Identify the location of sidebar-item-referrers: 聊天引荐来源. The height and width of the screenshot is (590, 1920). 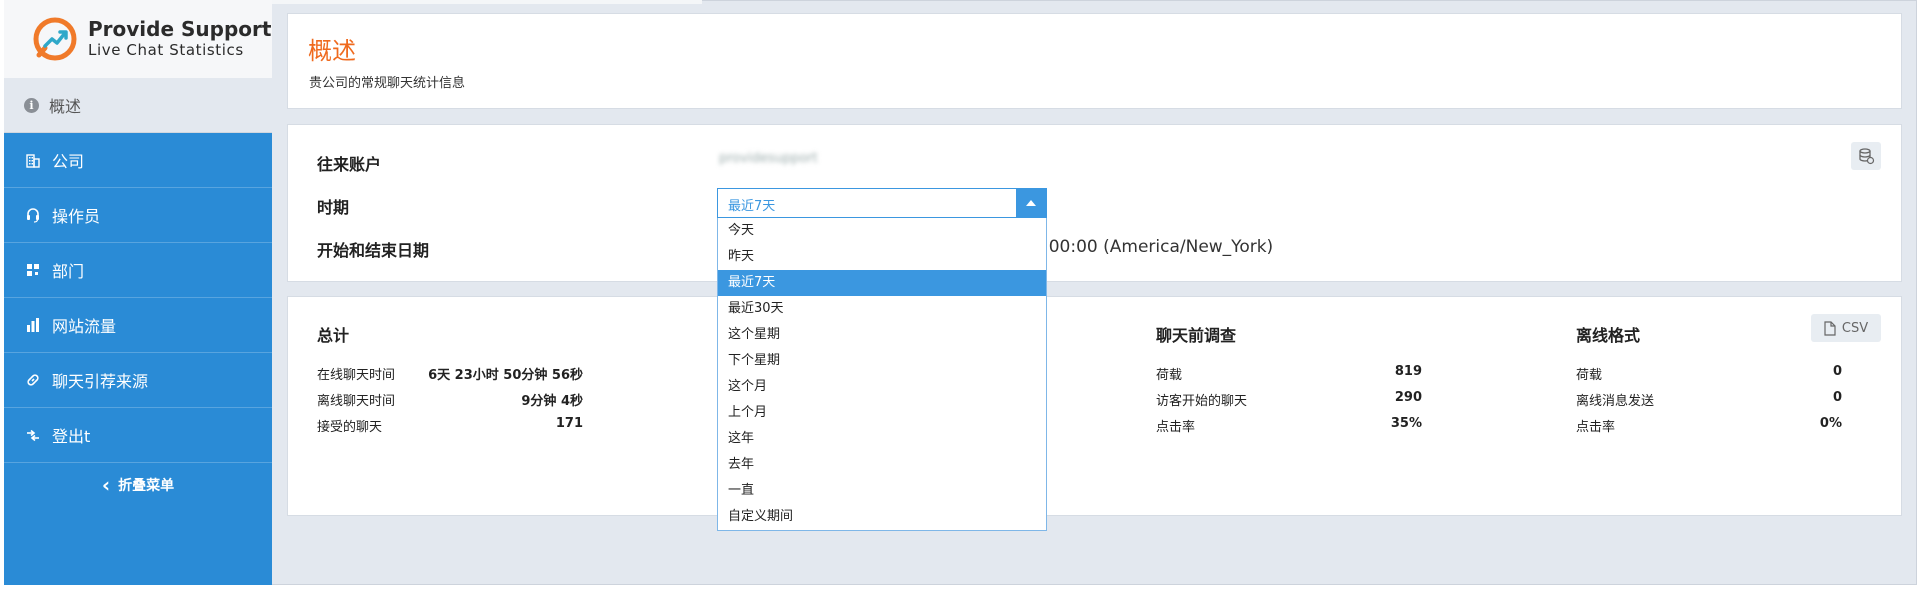
(138, 380).